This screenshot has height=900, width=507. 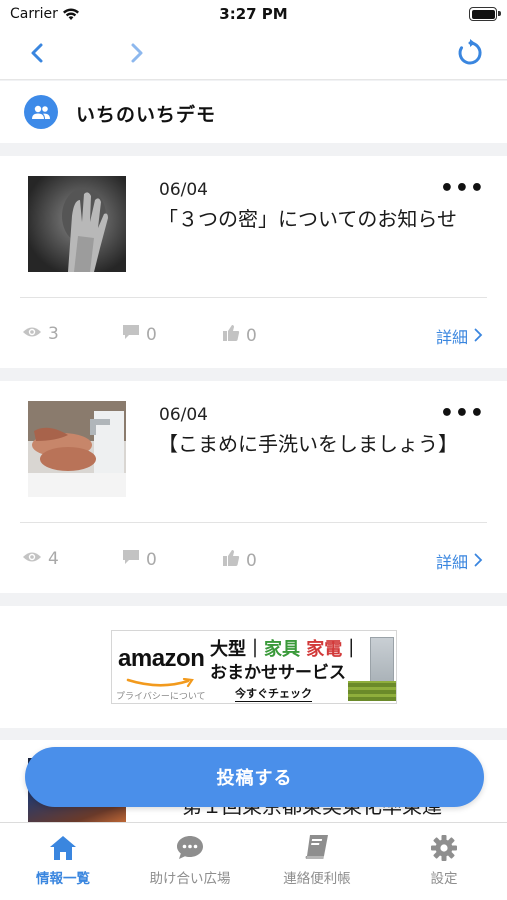 What do you see at coordinates (282, 649) in the screenshot?
I see `ad-headline-furniture: 家具` at bounding box center [282, 649].